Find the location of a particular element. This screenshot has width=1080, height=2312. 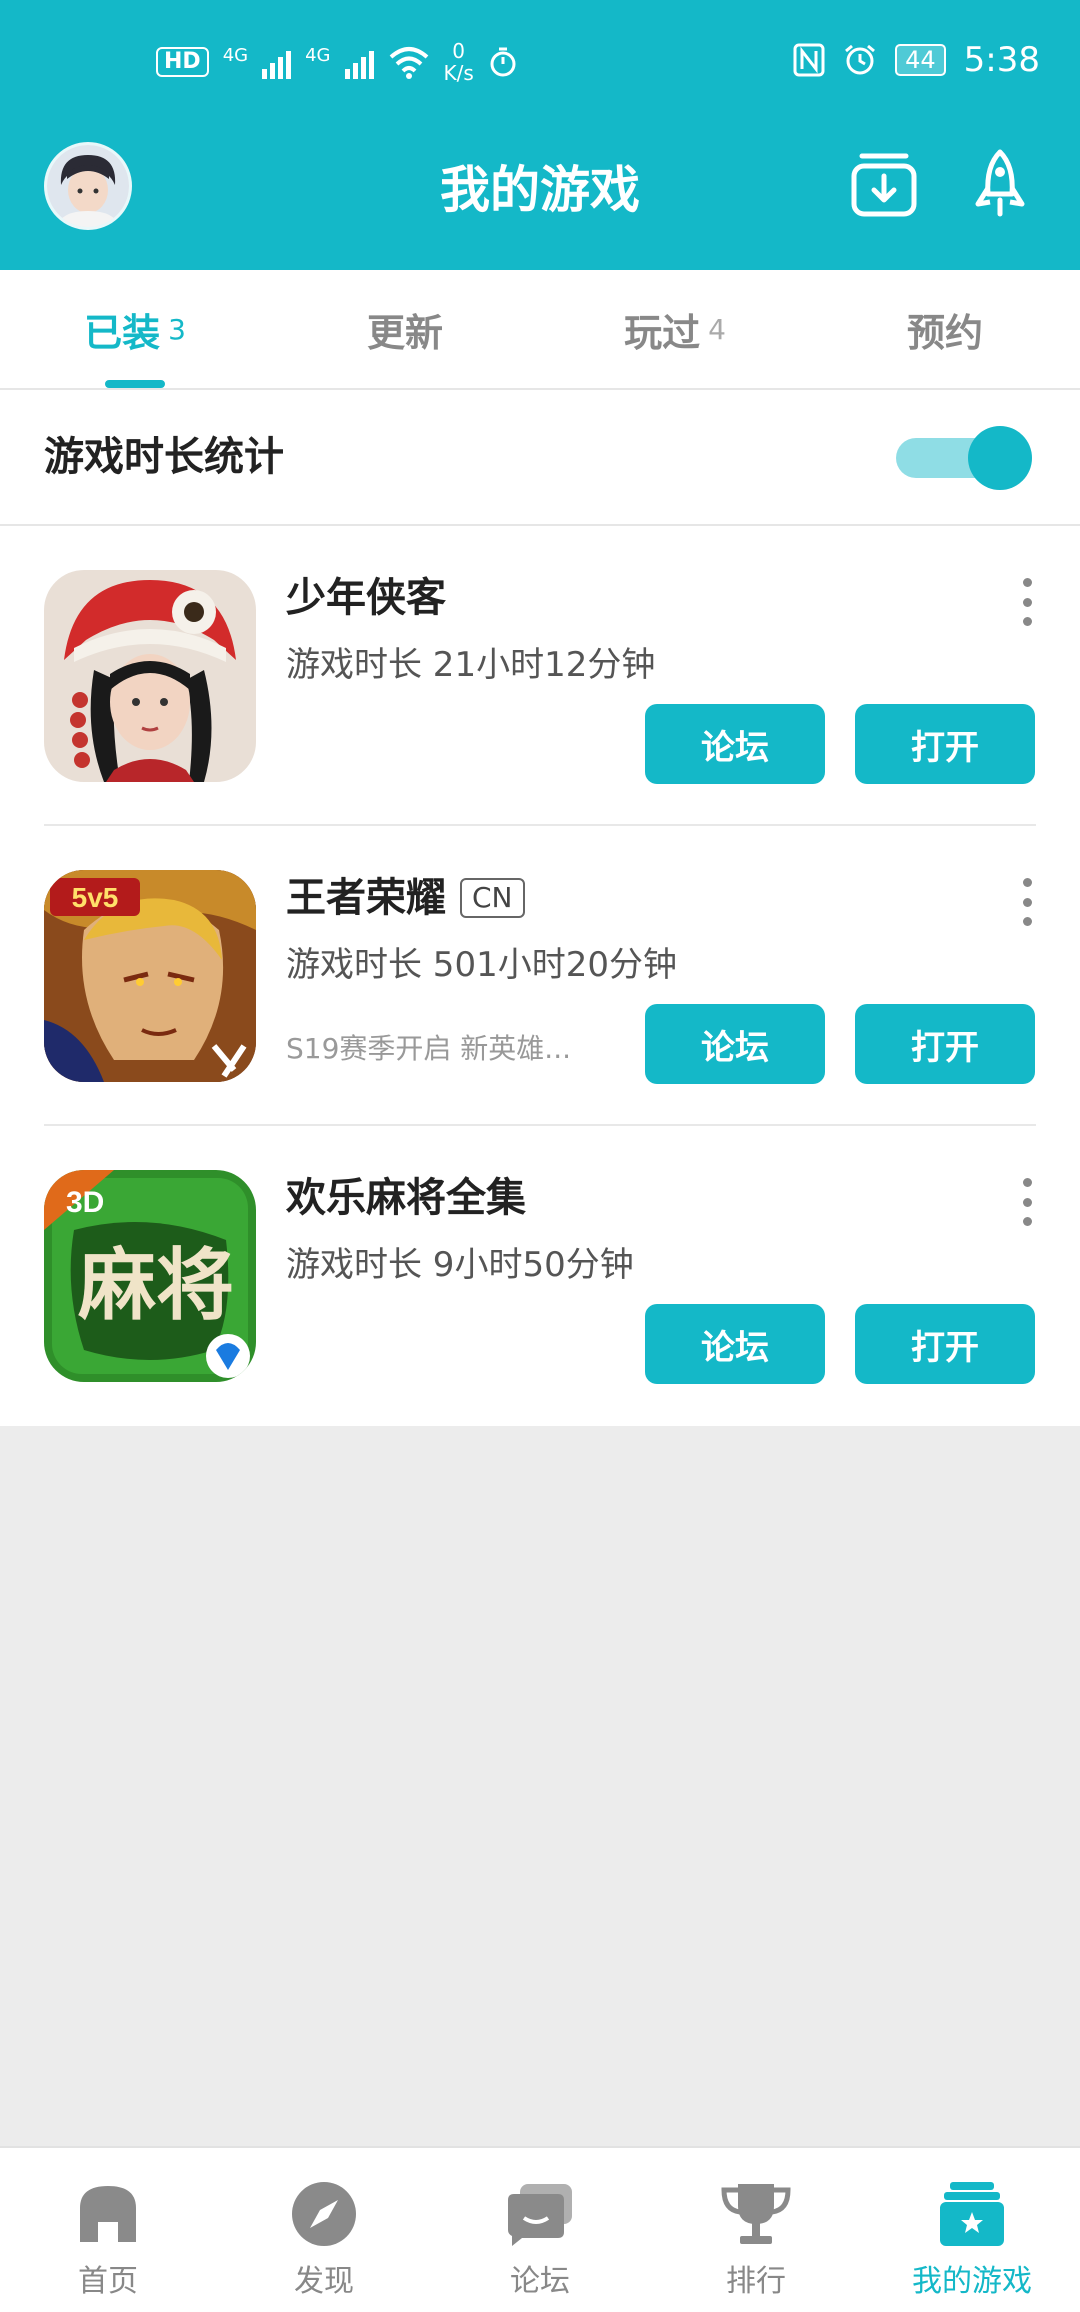

tab-reserved: 预约 is located at coordinates (945, 329).